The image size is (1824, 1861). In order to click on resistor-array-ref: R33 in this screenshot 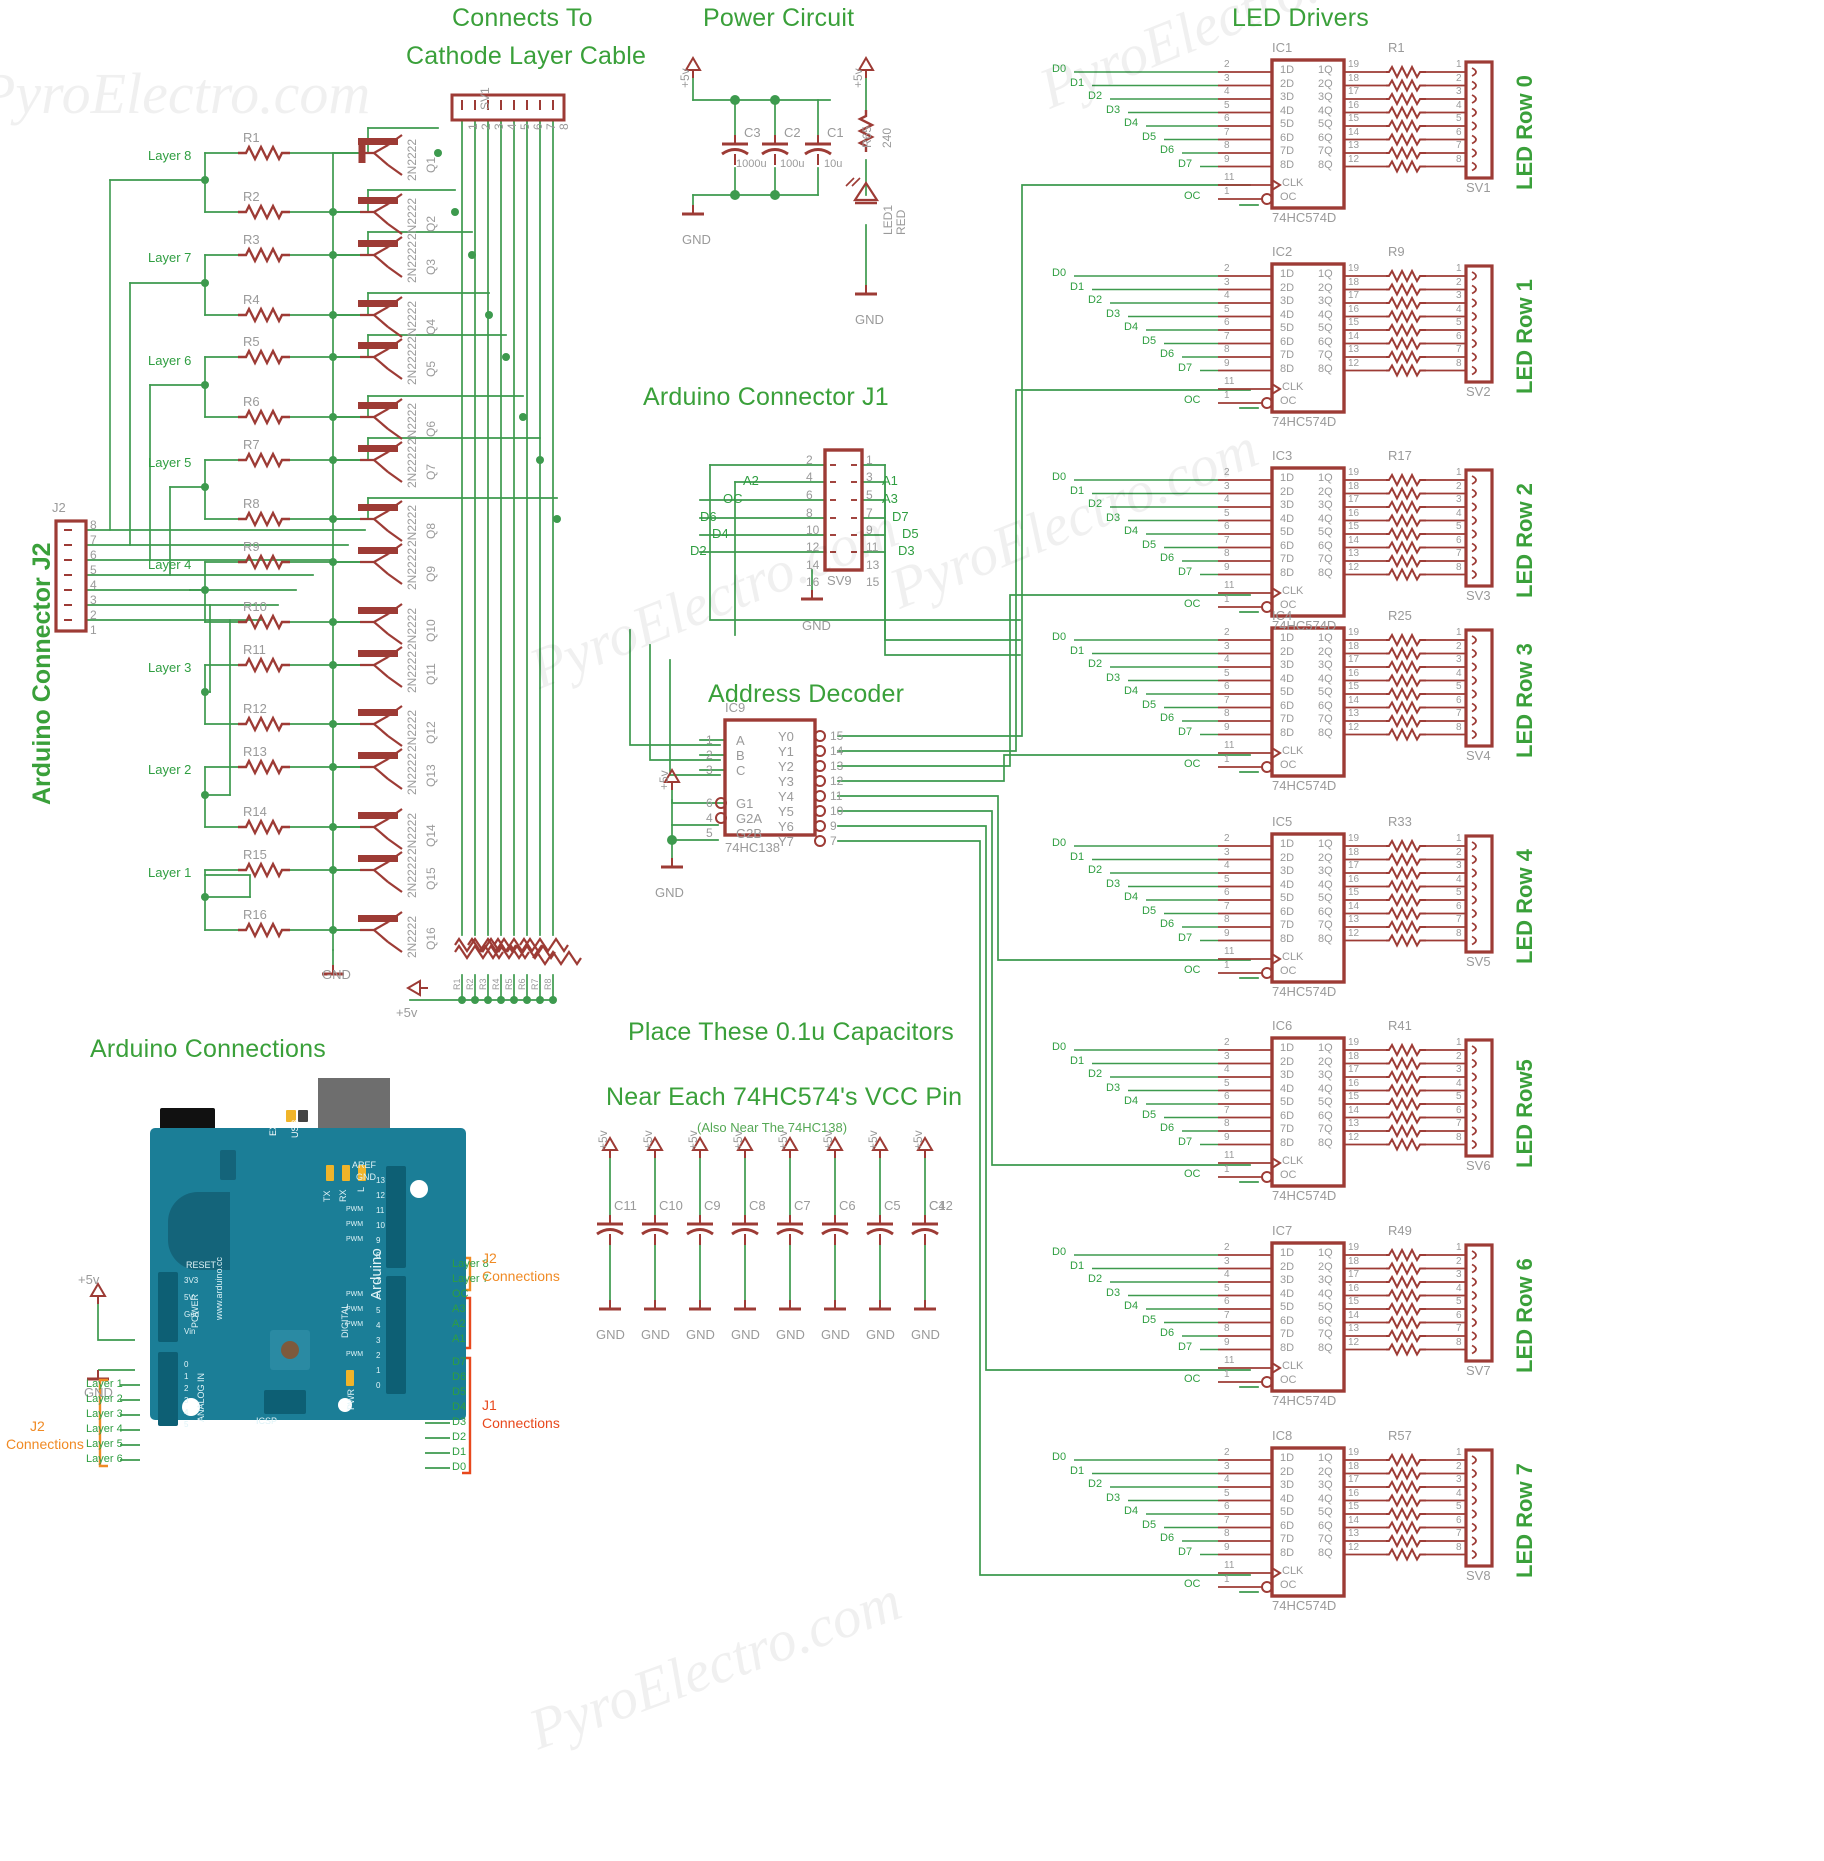, I will do `click(1400, 821)`.